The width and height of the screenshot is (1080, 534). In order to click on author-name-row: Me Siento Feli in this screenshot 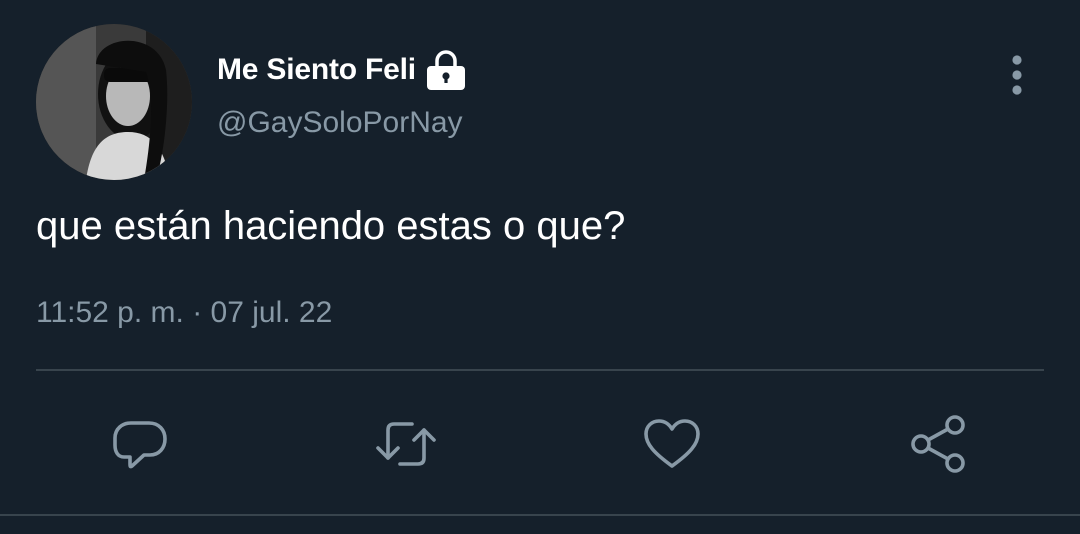, I will do `click(342, 70)`.